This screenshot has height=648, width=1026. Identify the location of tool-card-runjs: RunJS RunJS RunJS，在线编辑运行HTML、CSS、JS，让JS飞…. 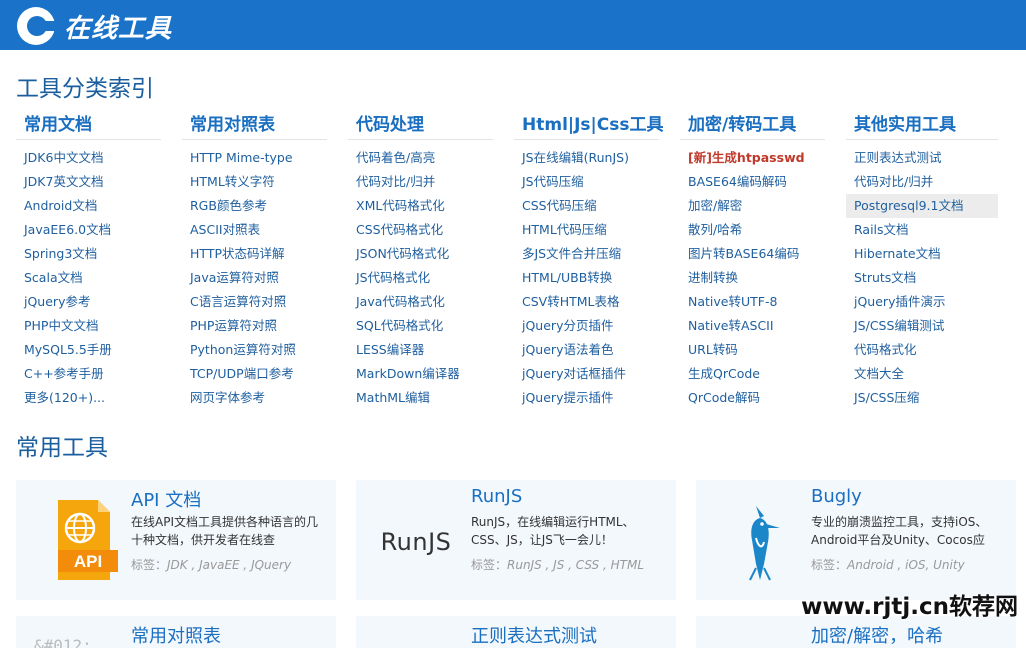
(516, 540).